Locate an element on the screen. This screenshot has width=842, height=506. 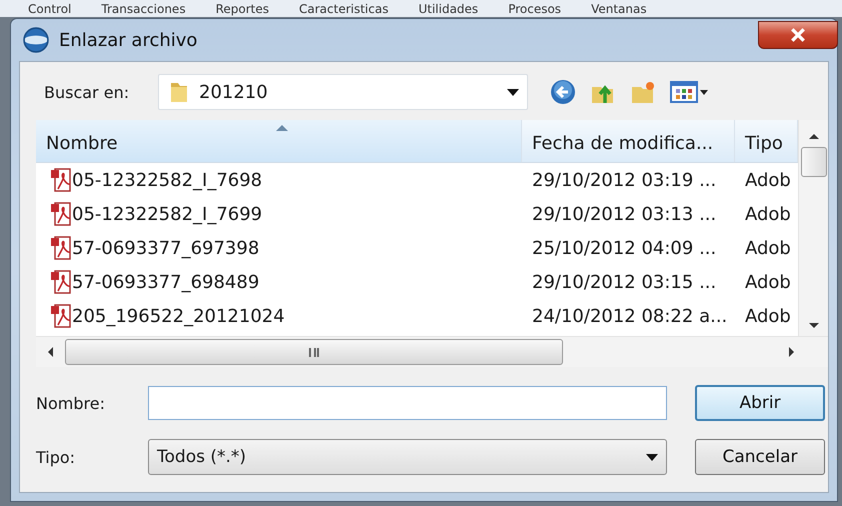
file-name: 05-12322582_I_7698 is located at coordinates (167, 180).